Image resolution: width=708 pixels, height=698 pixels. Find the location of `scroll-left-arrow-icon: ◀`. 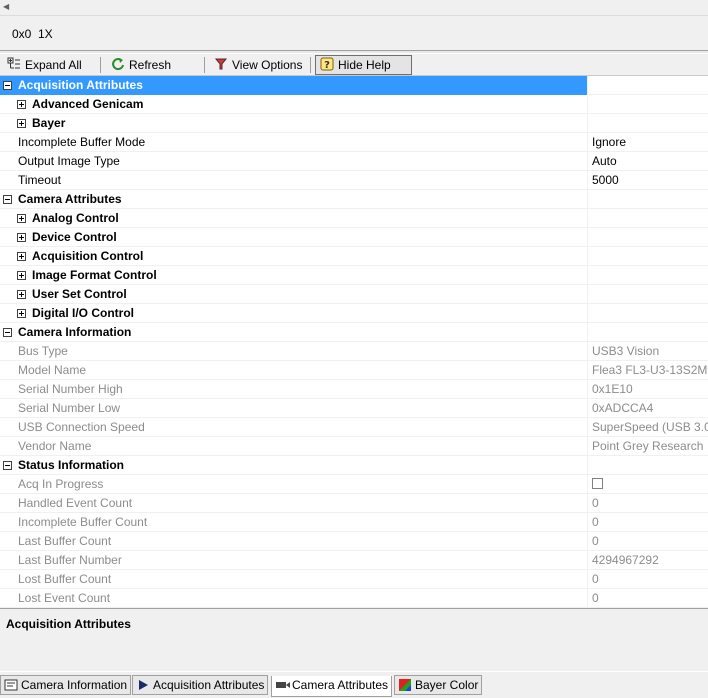

scroll-left-arrow-icon: ◀ is located at coordinates (8, 7).